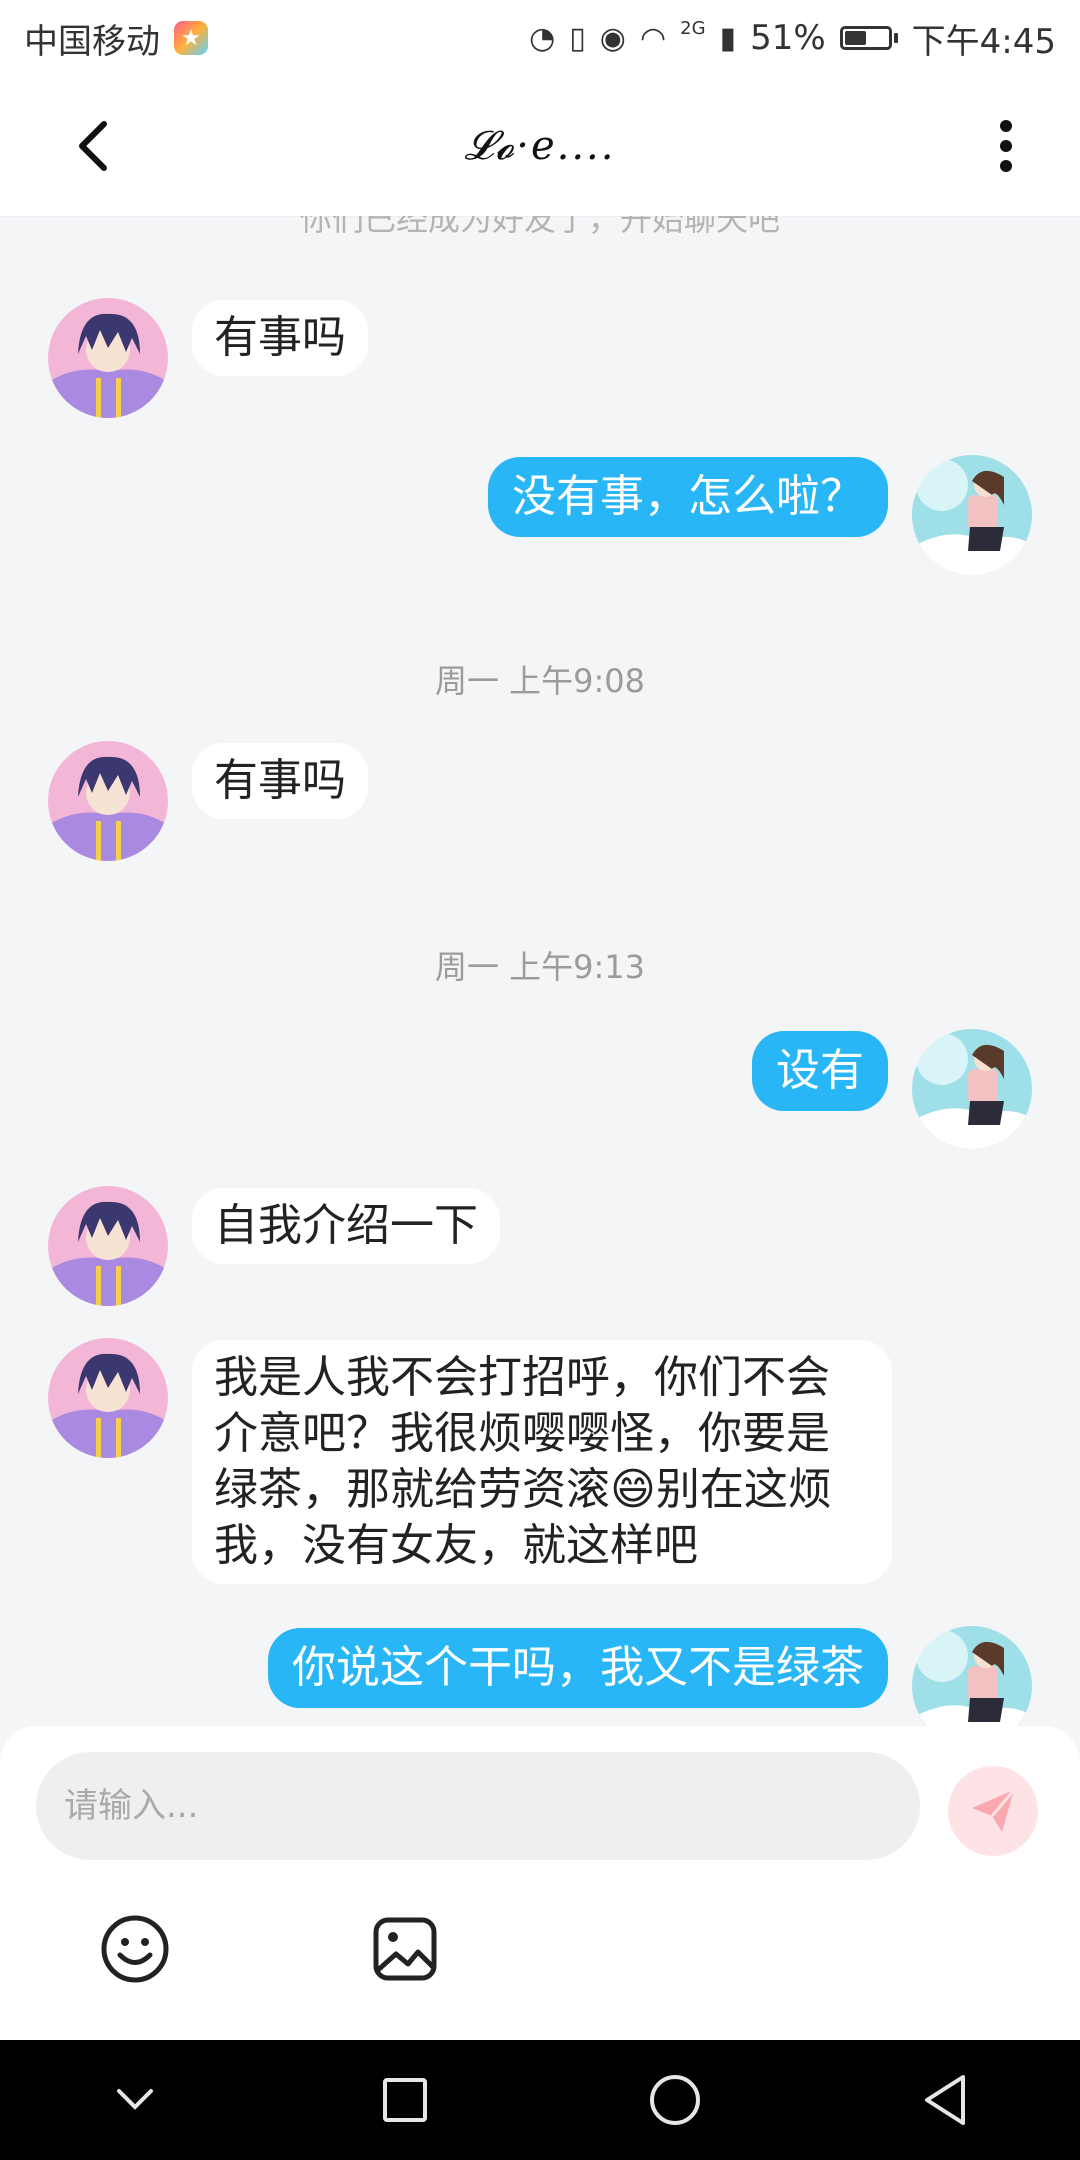 The image size is (1080, 2160). I want to click on nav-back-button, so click(945, 2100).